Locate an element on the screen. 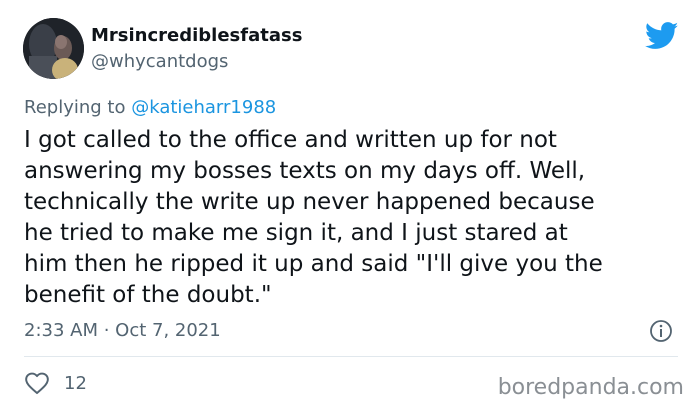 This screenshot has width=700, height=410. replying-to: Replying to @katieharr1988 is located at coordinates (150, 107).